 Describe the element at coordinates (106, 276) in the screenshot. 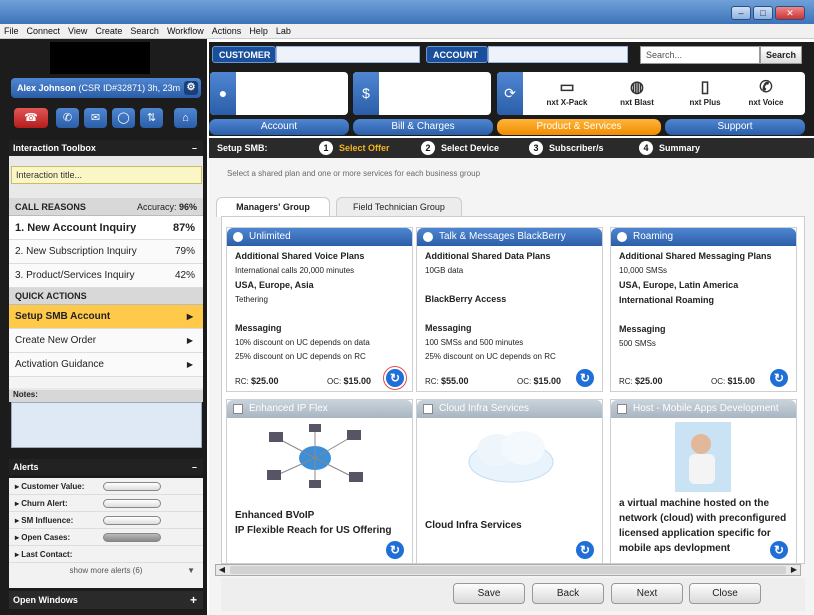

I see `call-reason-item: 3. Product/Services Inquiry 42%` at that location.